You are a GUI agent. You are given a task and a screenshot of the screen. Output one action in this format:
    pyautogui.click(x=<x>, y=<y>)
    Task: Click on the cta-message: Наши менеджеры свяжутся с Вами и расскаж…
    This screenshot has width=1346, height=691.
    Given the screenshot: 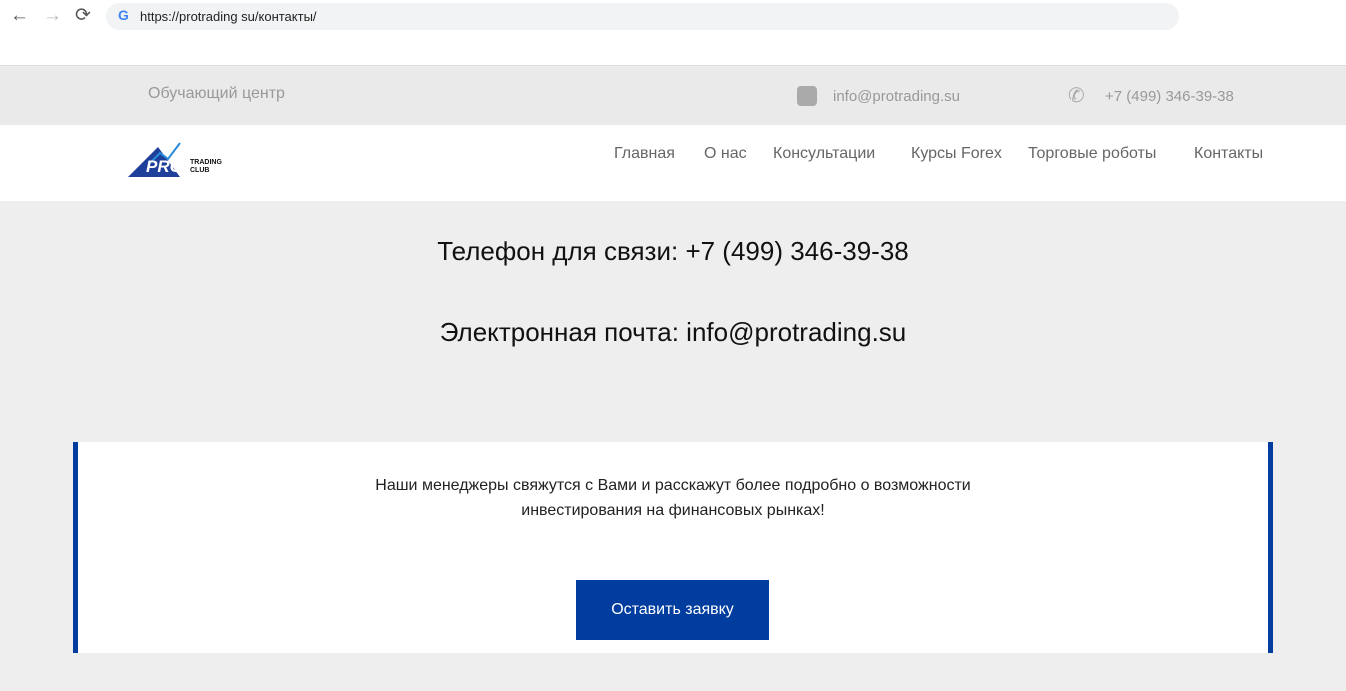 What is the action you would take?
    pyautogui.click(x=673, y=498)
    